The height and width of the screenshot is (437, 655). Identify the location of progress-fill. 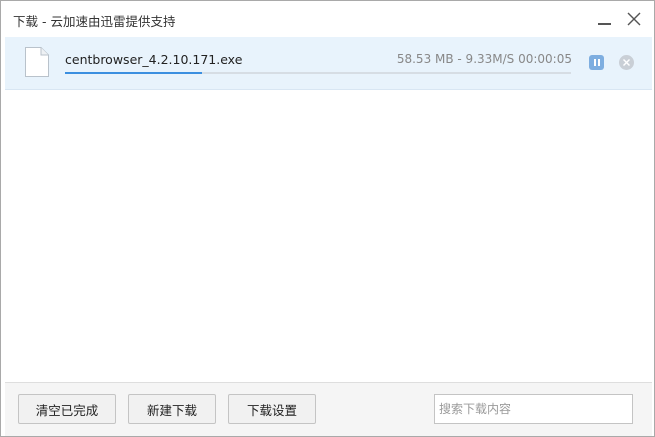
(133, 73).